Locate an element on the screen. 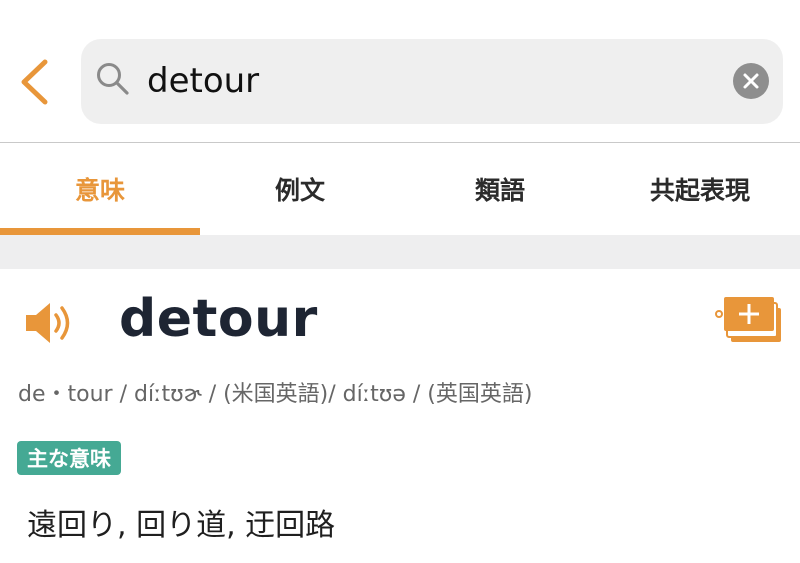  back-button is located at coordinates (34, 82).